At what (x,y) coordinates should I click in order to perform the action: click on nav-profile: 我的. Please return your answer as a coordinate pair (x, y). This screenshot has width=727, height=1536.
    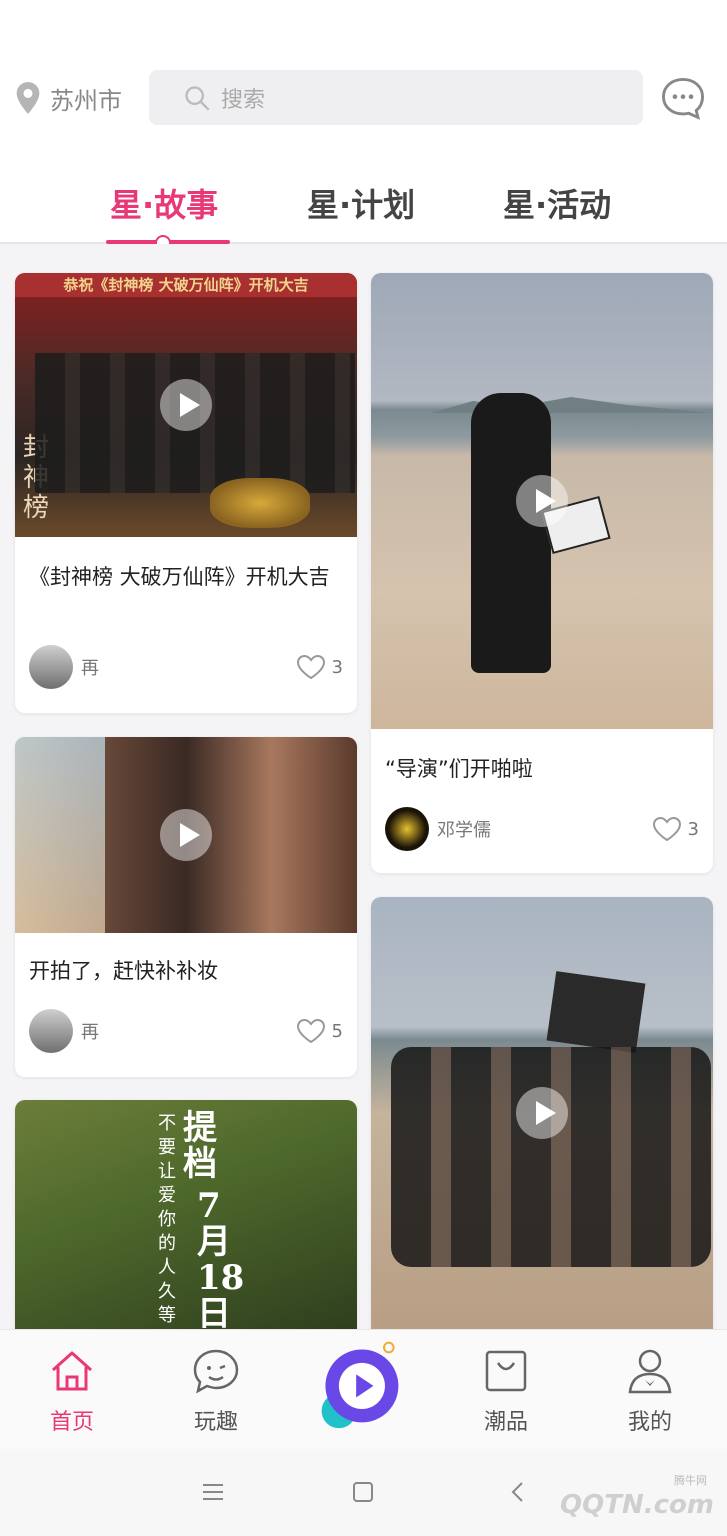
    Looking at the image, I should click on (650, 1391).